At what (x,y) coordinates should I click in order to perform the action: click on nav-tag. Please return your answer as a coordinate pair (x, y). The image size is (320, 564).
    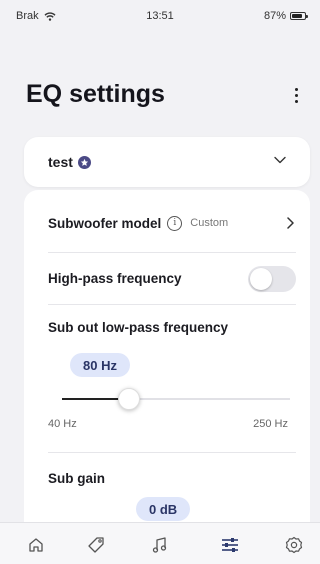
    Looking at the image, I should click on (96, 545).